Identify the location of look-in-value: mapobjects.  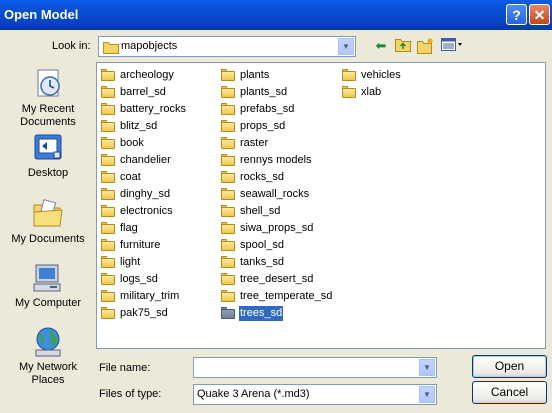
(149, 46).